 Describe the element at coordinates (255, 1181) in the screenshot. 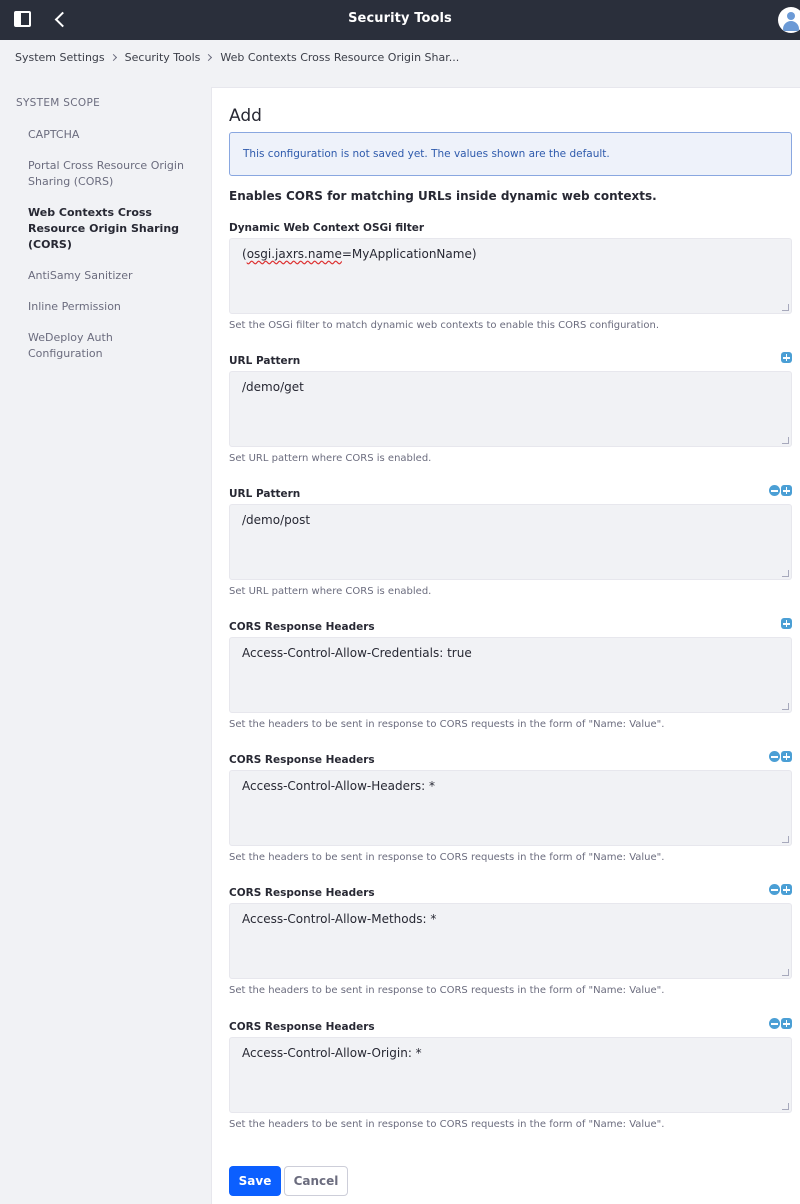

I see `save-button: Save` at that location.